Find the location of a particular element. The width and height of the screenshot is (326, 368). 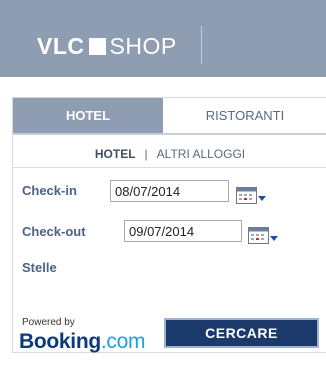

stars-label: Stelle is located at coordinates (39, 267).